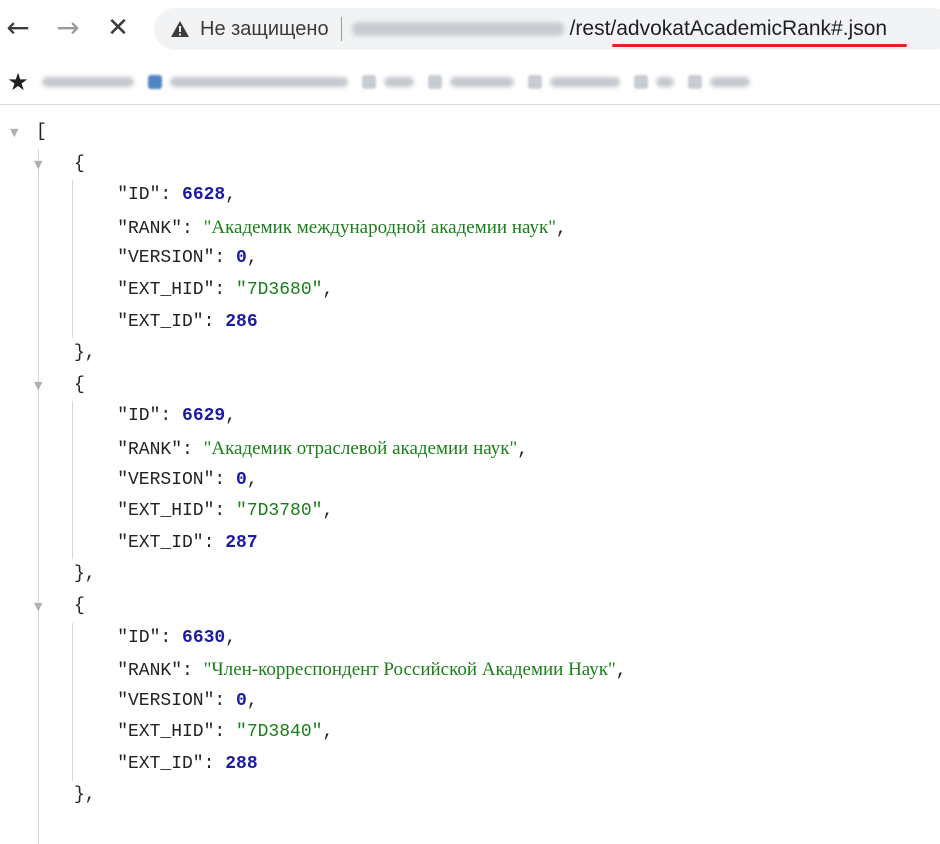 The height and width of the screenshot is (844, 940). I want to click on json-line: "EXT_HID": "7D3780",, so click(470, 512).